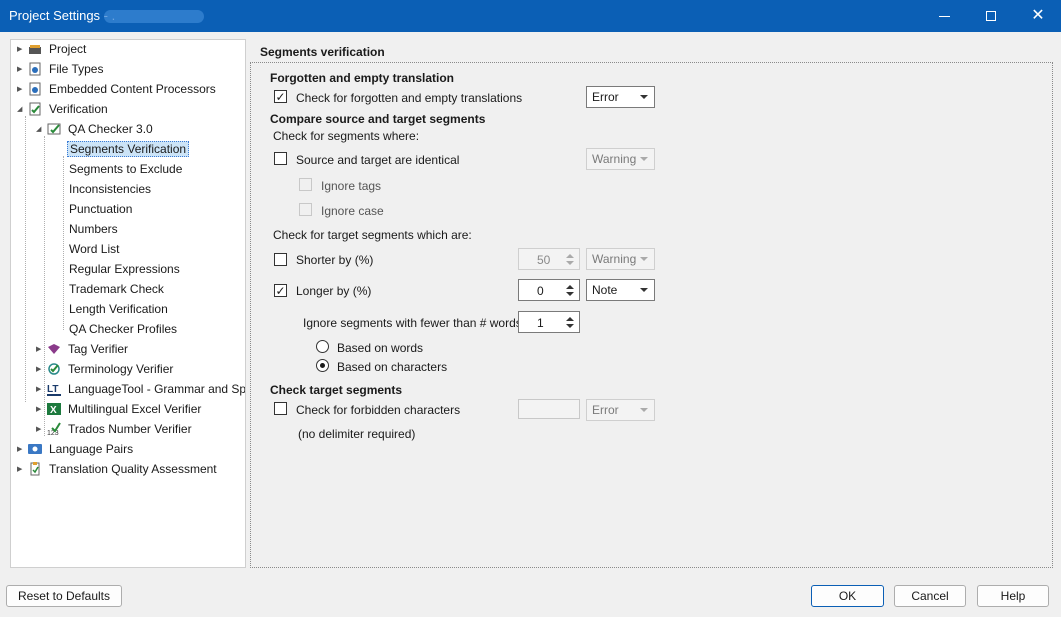 The width and height of the screenshot is (1061, 617). Describe the element at coordinates (140, 389) in the screenshot. I see `tree-item-languagetool: ▶ LT LanguageTool - Grammar and Spe` at that location.